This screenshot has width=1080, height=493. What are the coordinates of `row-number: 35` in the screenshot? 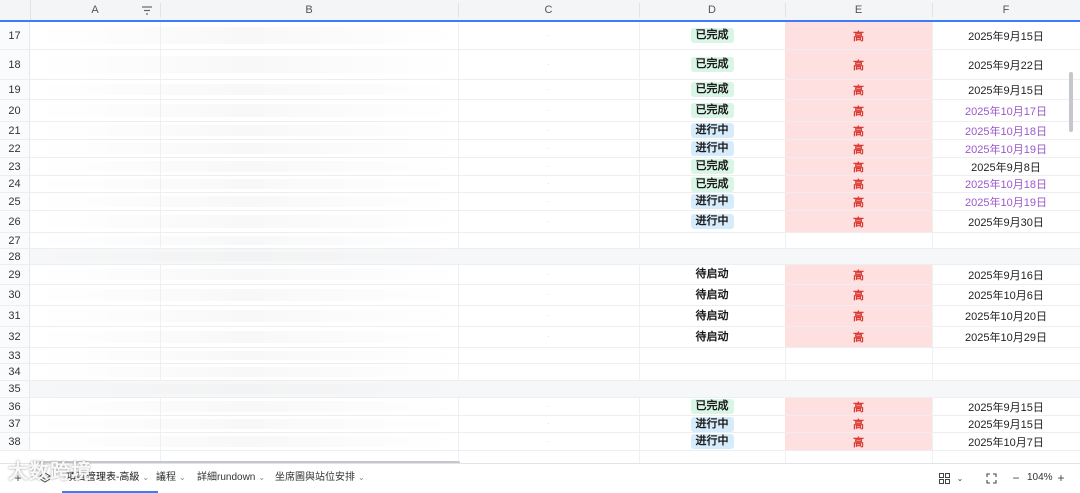 It's located at (15, 389).